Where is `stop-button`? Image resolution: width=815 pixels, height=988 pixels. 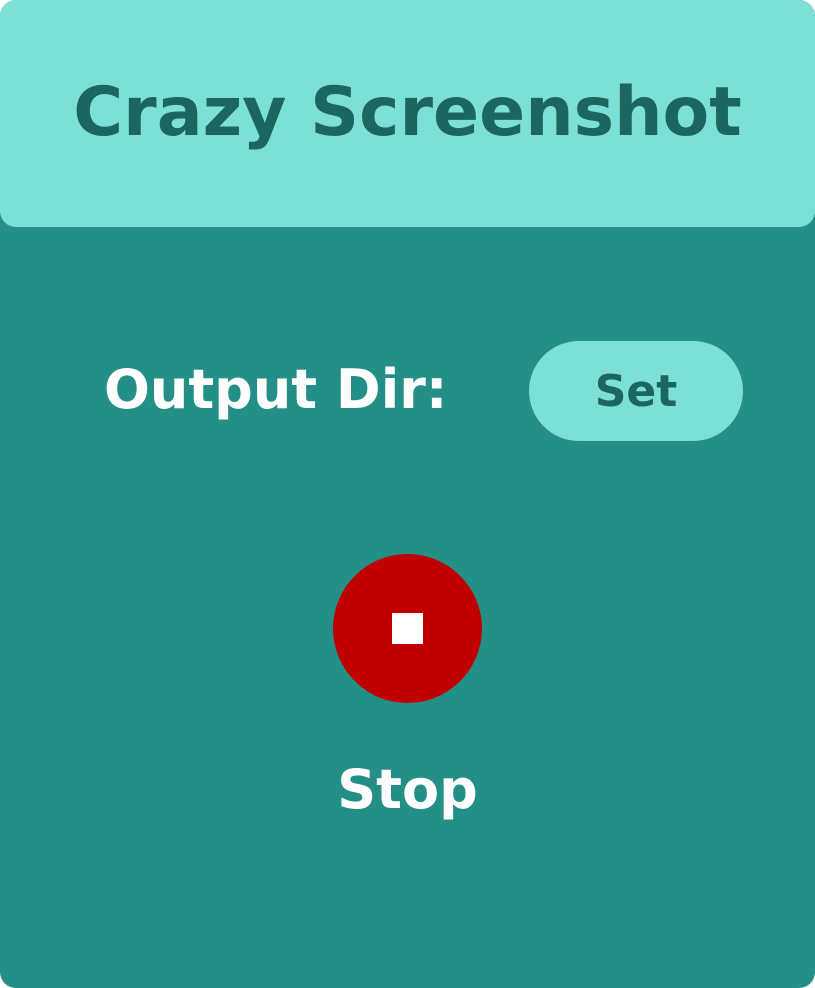 stop-button is located at coordinates (407, 628).